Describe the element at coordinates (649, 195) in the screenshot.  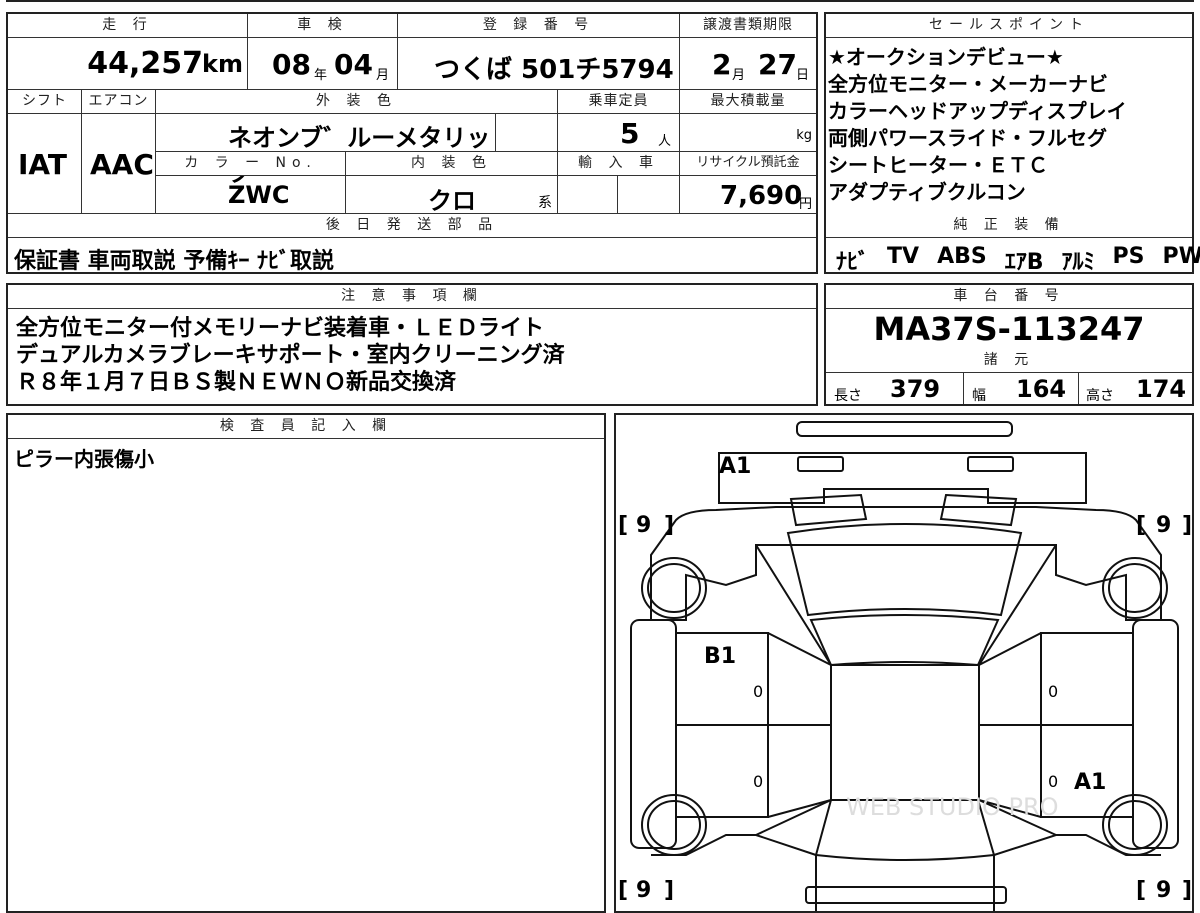
I see `import-cell-right` at that location.